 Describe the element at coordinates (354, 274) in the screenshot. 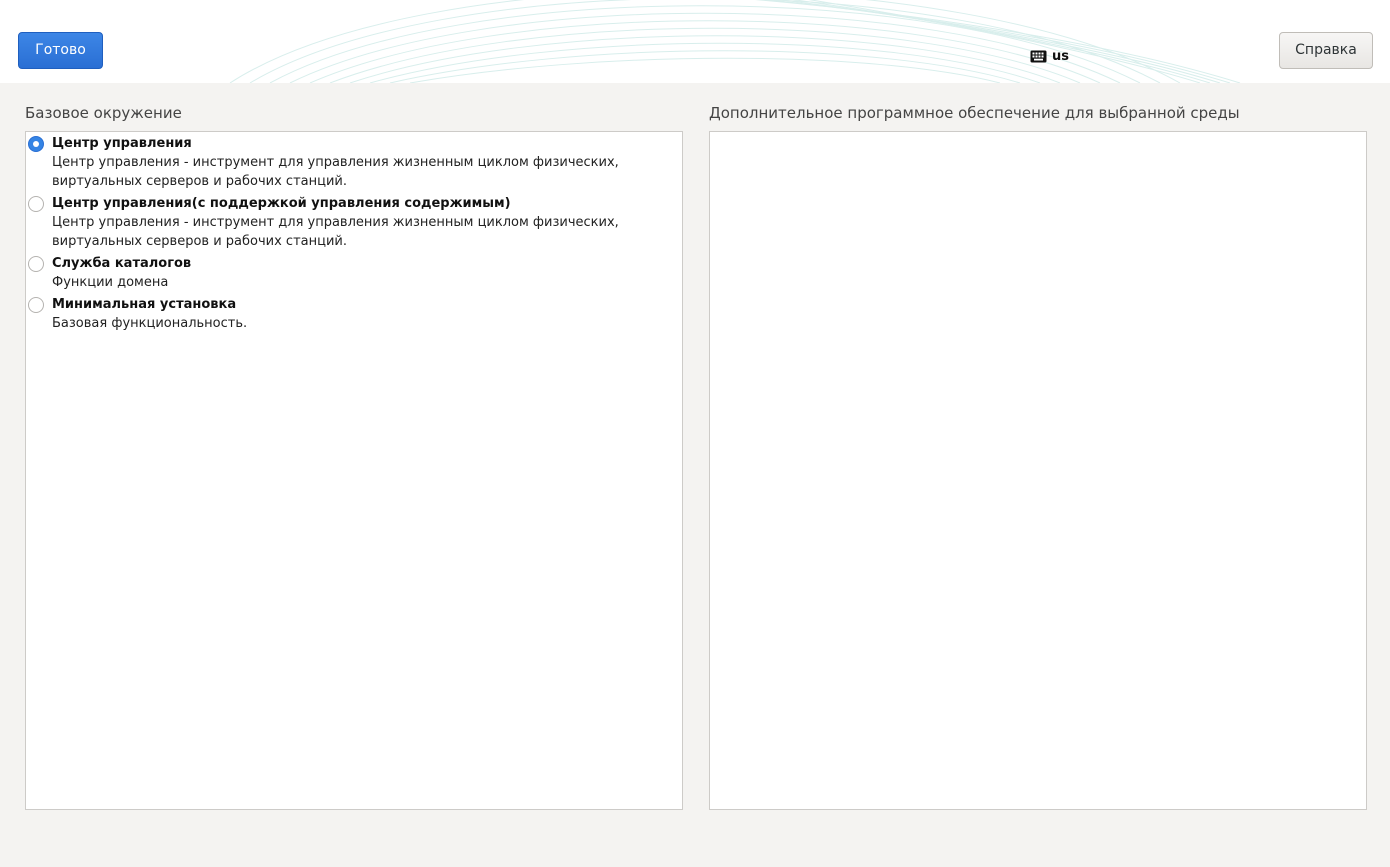

I see `environment-option: Служба каталогов Функции домена` at that location.